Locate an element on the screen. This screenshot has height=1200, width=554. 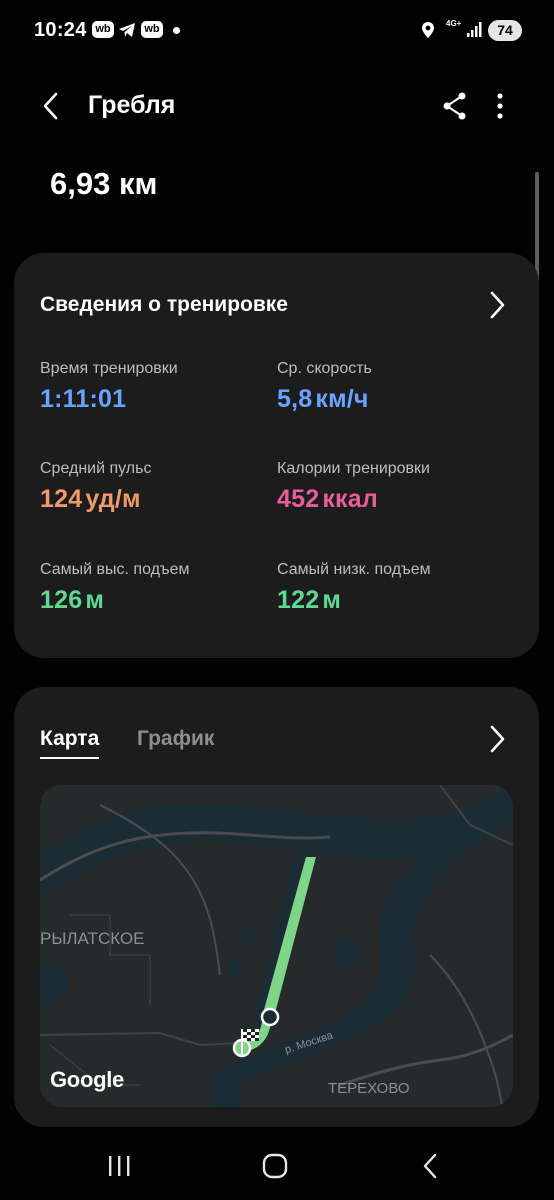
tab-chart: График is located at coordinates (175, 739).